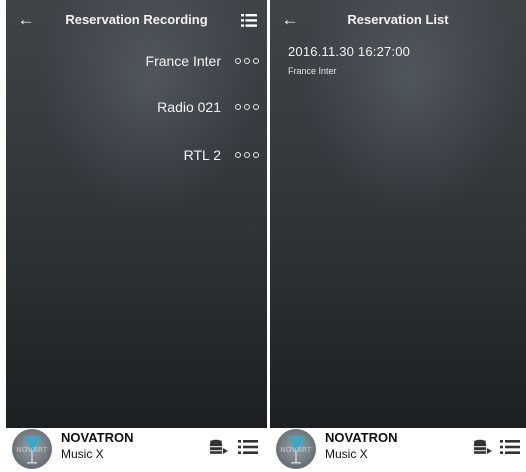  What do you see at coordinates (312, 71) in the screenshot?
I see `reservation-station: France Inter` at bounding box center [312, 71].